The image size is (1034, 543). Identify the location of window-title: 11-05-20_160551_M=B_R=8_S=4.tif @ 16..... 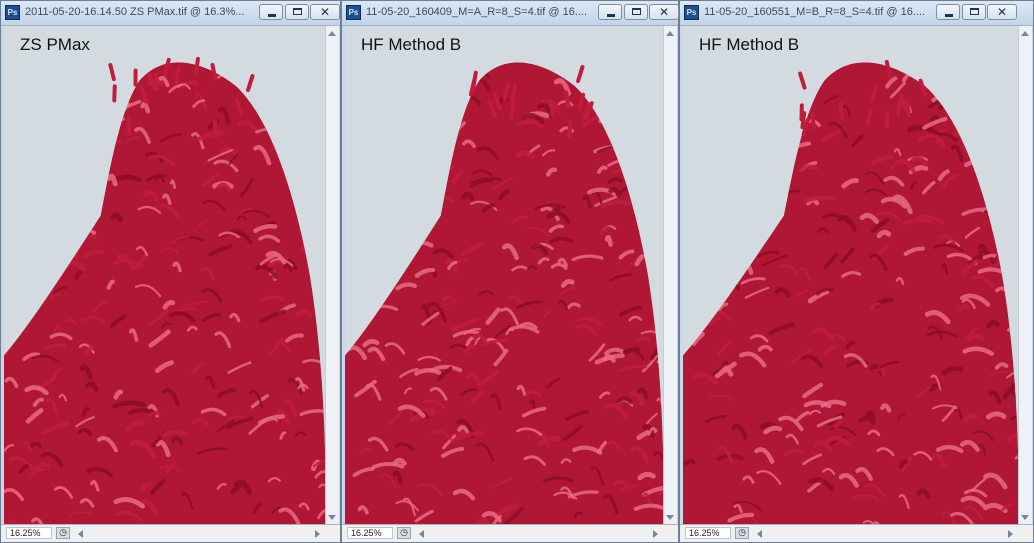
(815, 12).